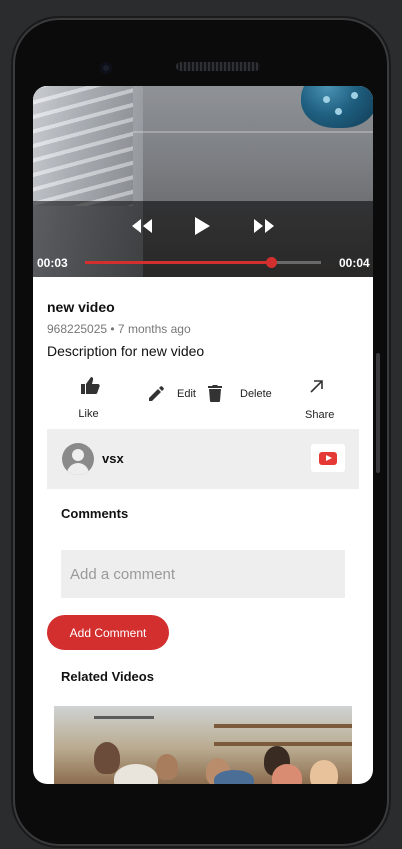 Image resolution: width=402 pixels, height=849 pixels. I want to click on fast-forward-icon, so click(264, 226).